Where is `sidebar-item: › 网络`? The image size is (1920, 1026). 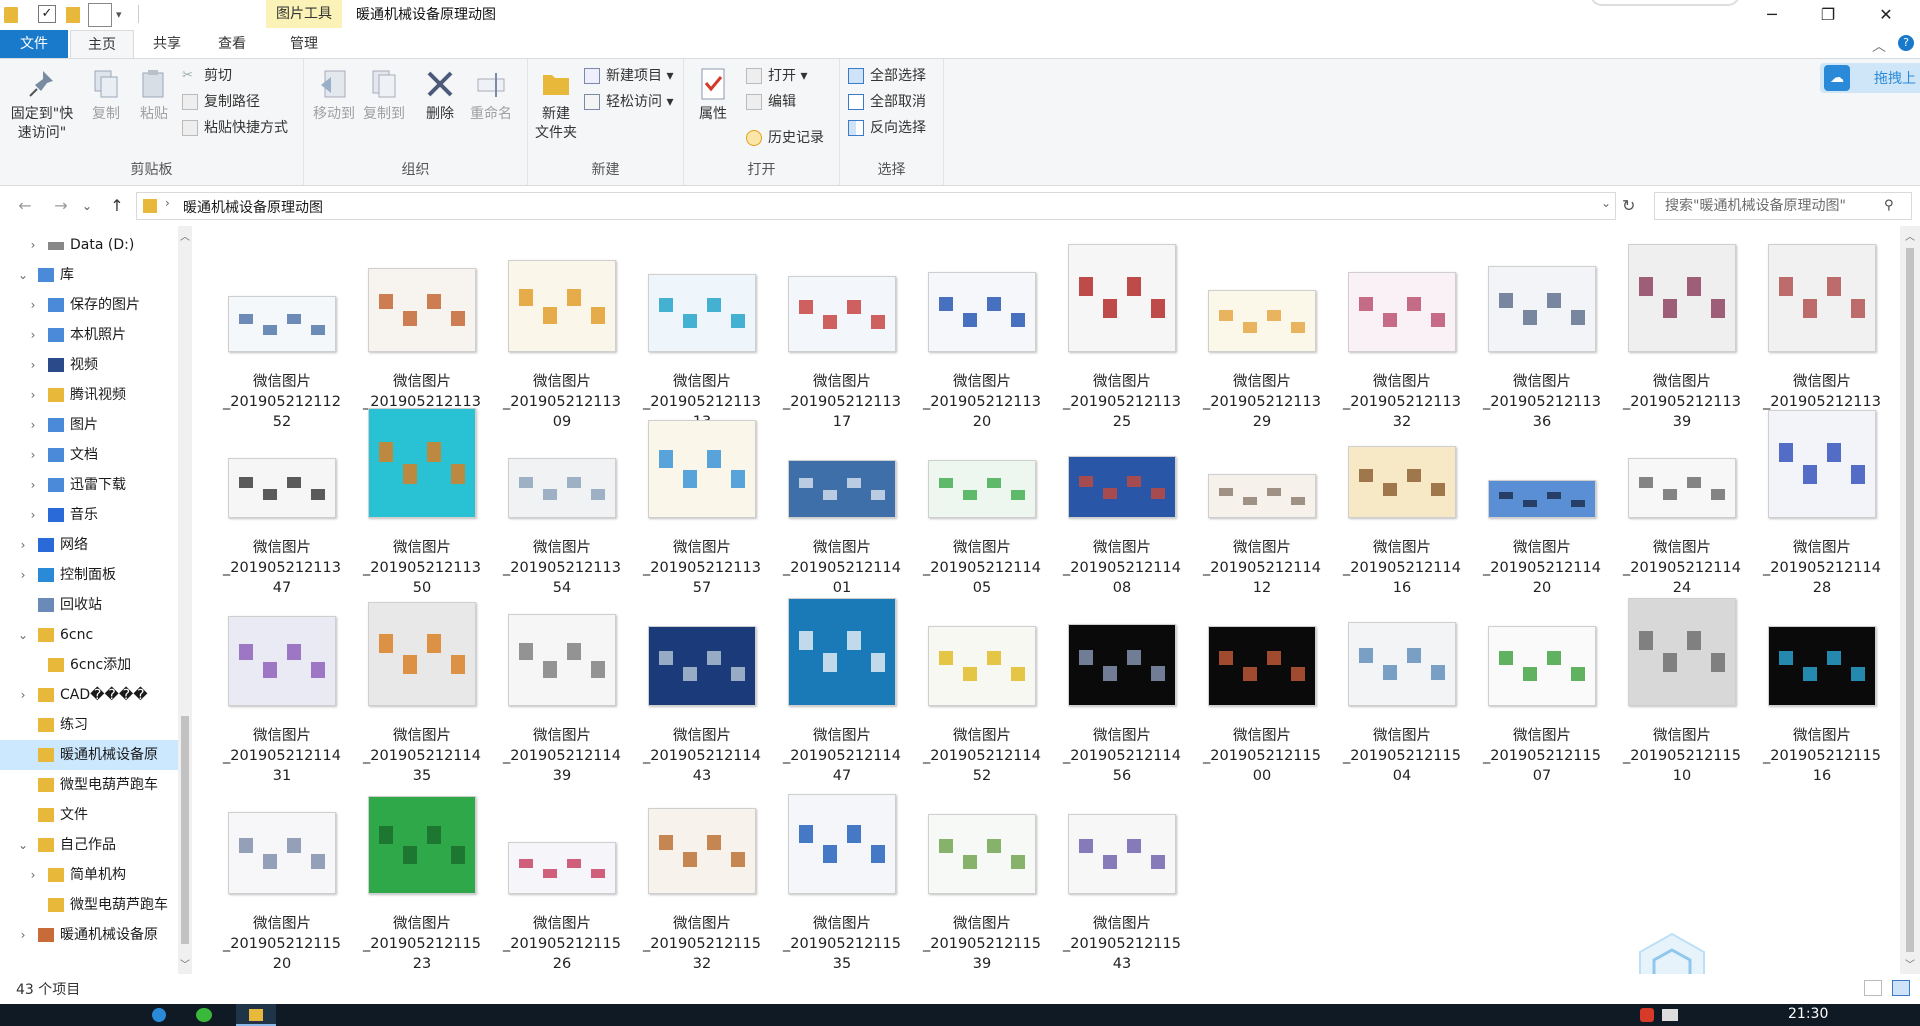 sidebar-item: › 网络 is located at coordinates (89, 545).